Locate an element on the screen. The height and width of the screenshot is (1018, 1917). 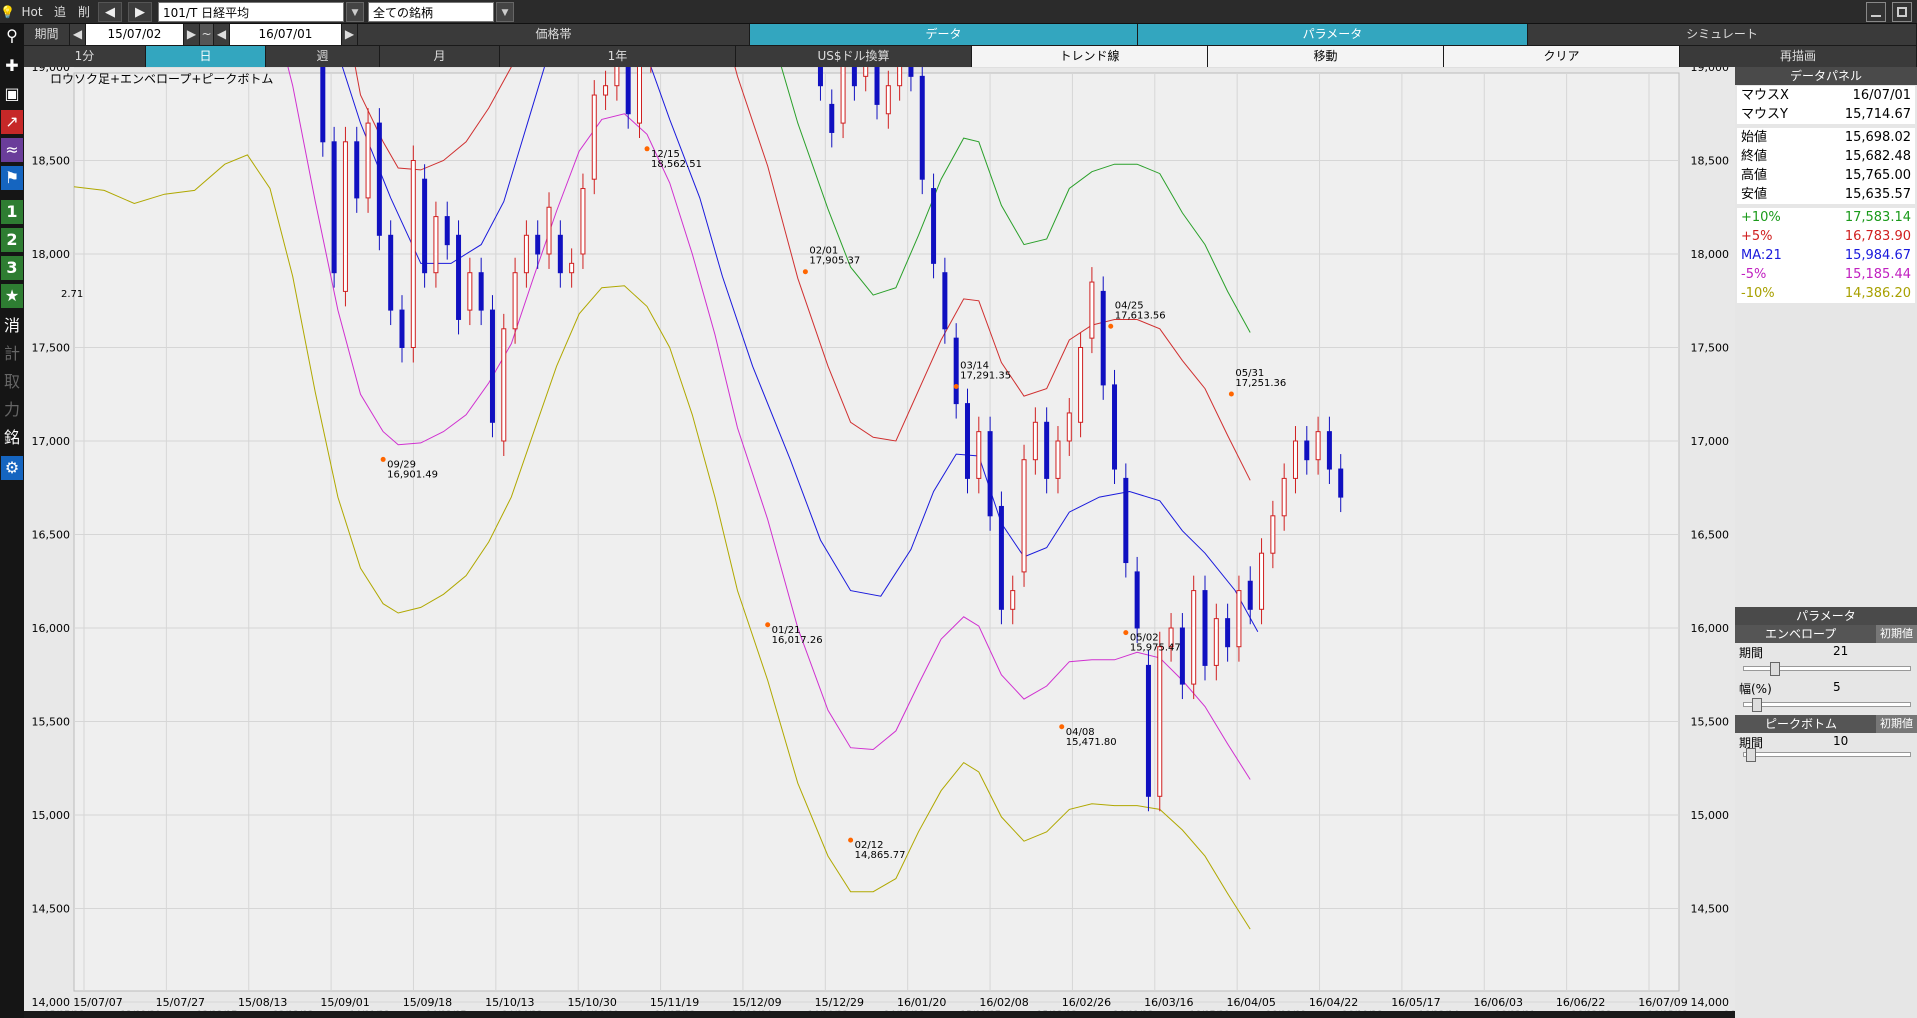
indicator-chart-icon: ≈ is located at coordinates (12, 150).